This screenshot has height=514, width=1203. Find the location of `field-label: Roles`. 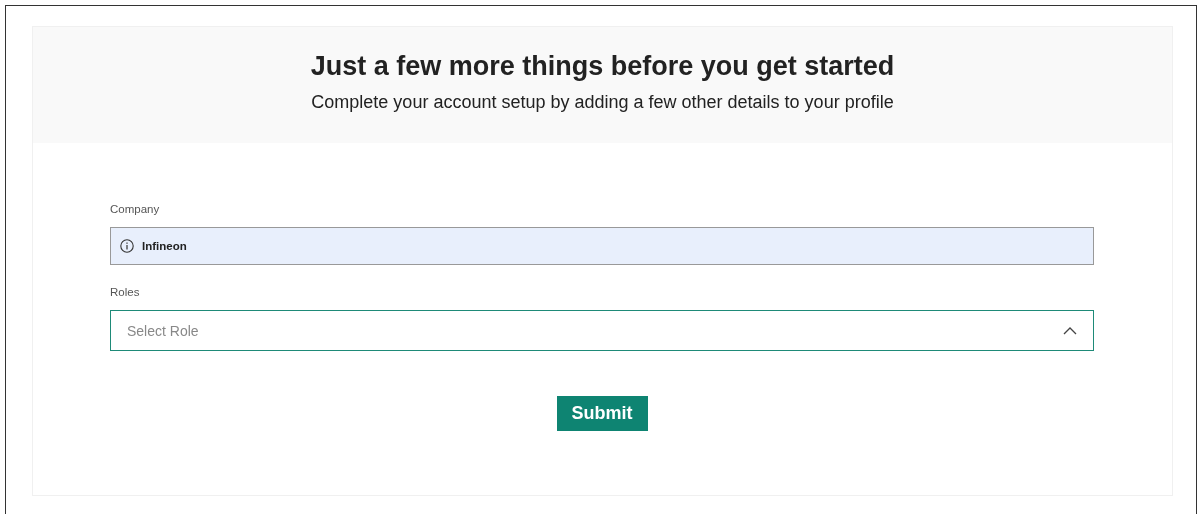

field-label: Roles is located at coordinates (125, 292).